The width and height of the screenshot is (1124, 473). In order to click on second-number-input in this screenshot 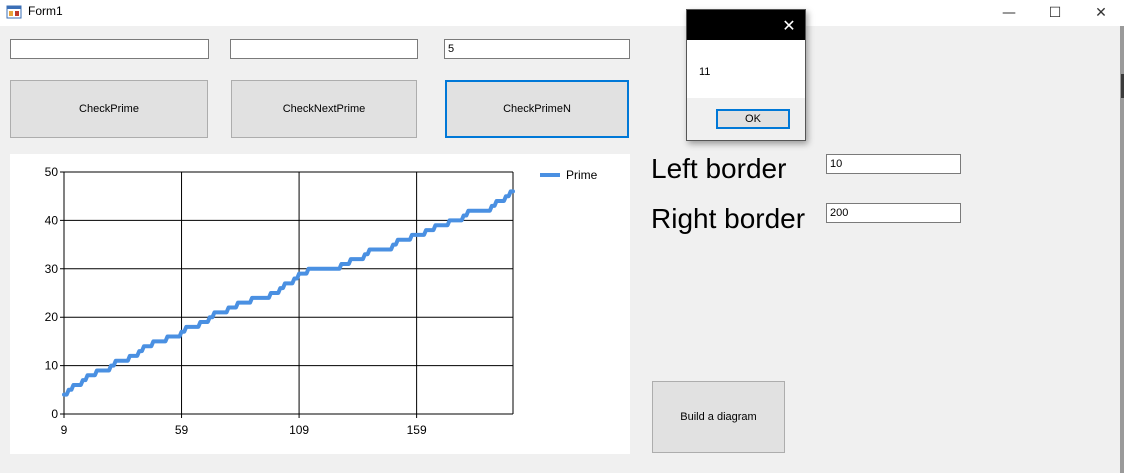, I will do `click(324, 49)`.